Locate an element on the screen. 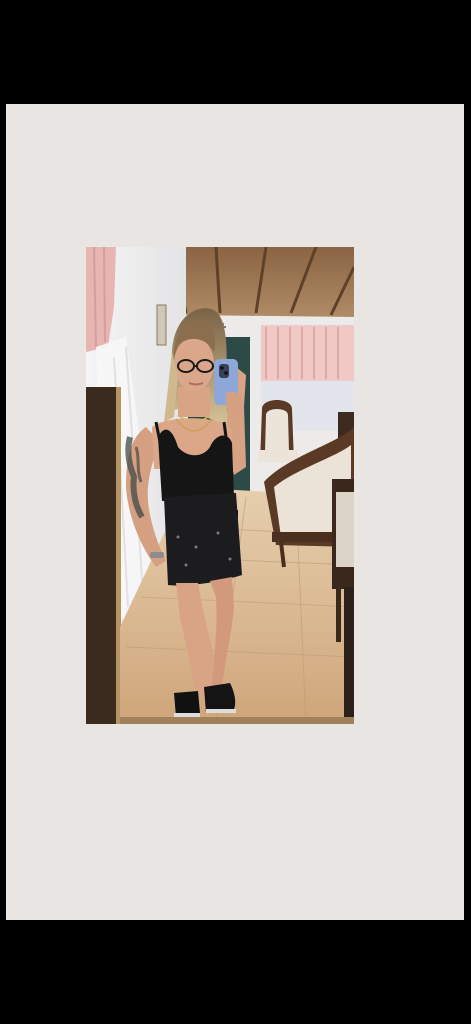 The width and height of the screenshot is (471, 1024). mirror-frame-bottom is located at coordinates (237, 720).